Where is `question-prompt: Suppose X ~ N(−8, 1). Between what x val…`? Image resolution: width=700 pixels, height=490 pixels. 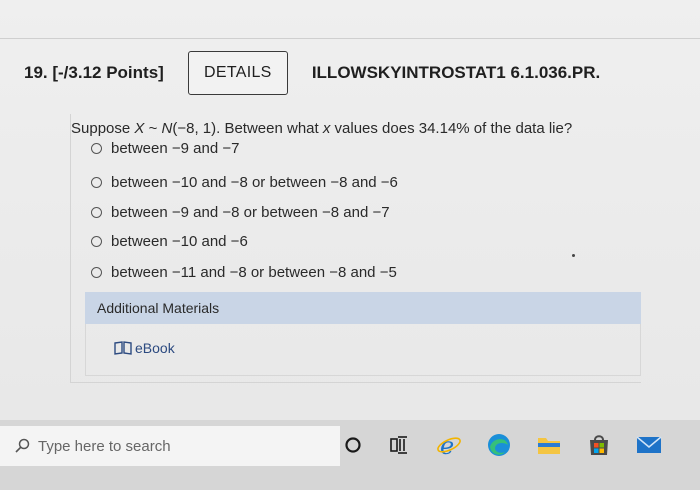
question-prompt: Suppose X ~ N(−8, 1). Between what x val… is located at coordinates (321, 128).